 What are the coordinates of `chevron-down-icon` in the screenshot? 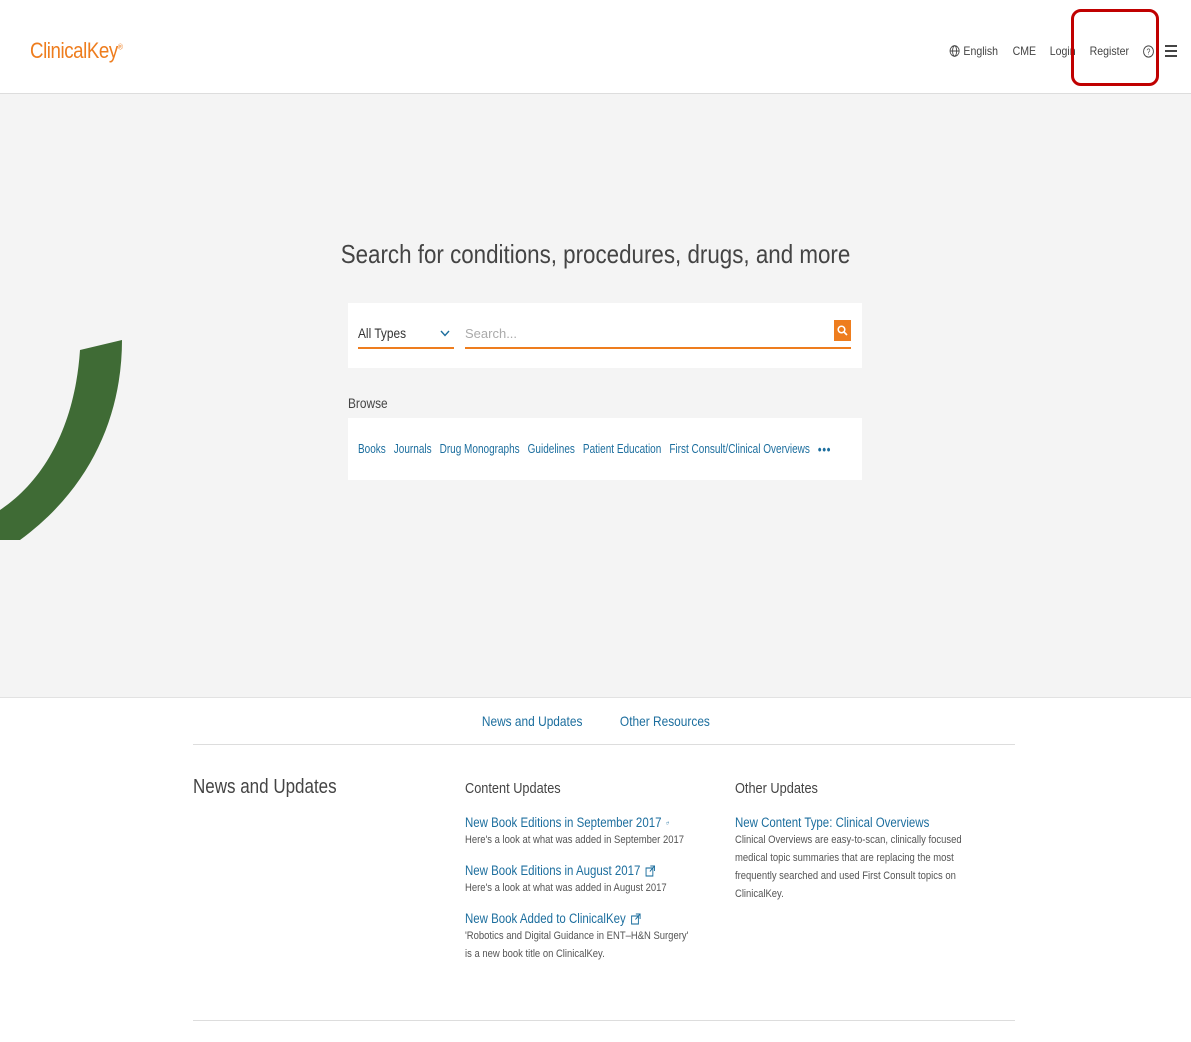 It's located at (445, 333).